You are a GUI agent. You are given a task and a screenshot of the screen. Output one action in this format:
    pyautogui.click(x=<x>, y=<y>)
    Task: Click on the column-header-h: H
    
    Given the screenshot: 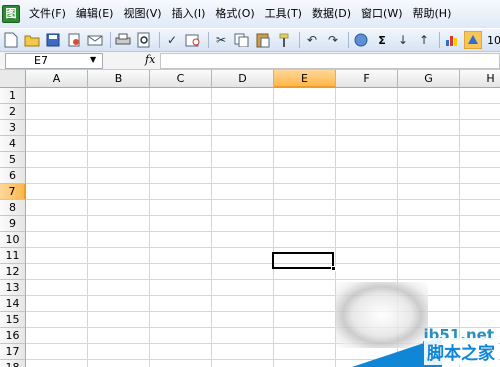 What is the action you would take?
    pyautogui.click(x=480, y=79)
    